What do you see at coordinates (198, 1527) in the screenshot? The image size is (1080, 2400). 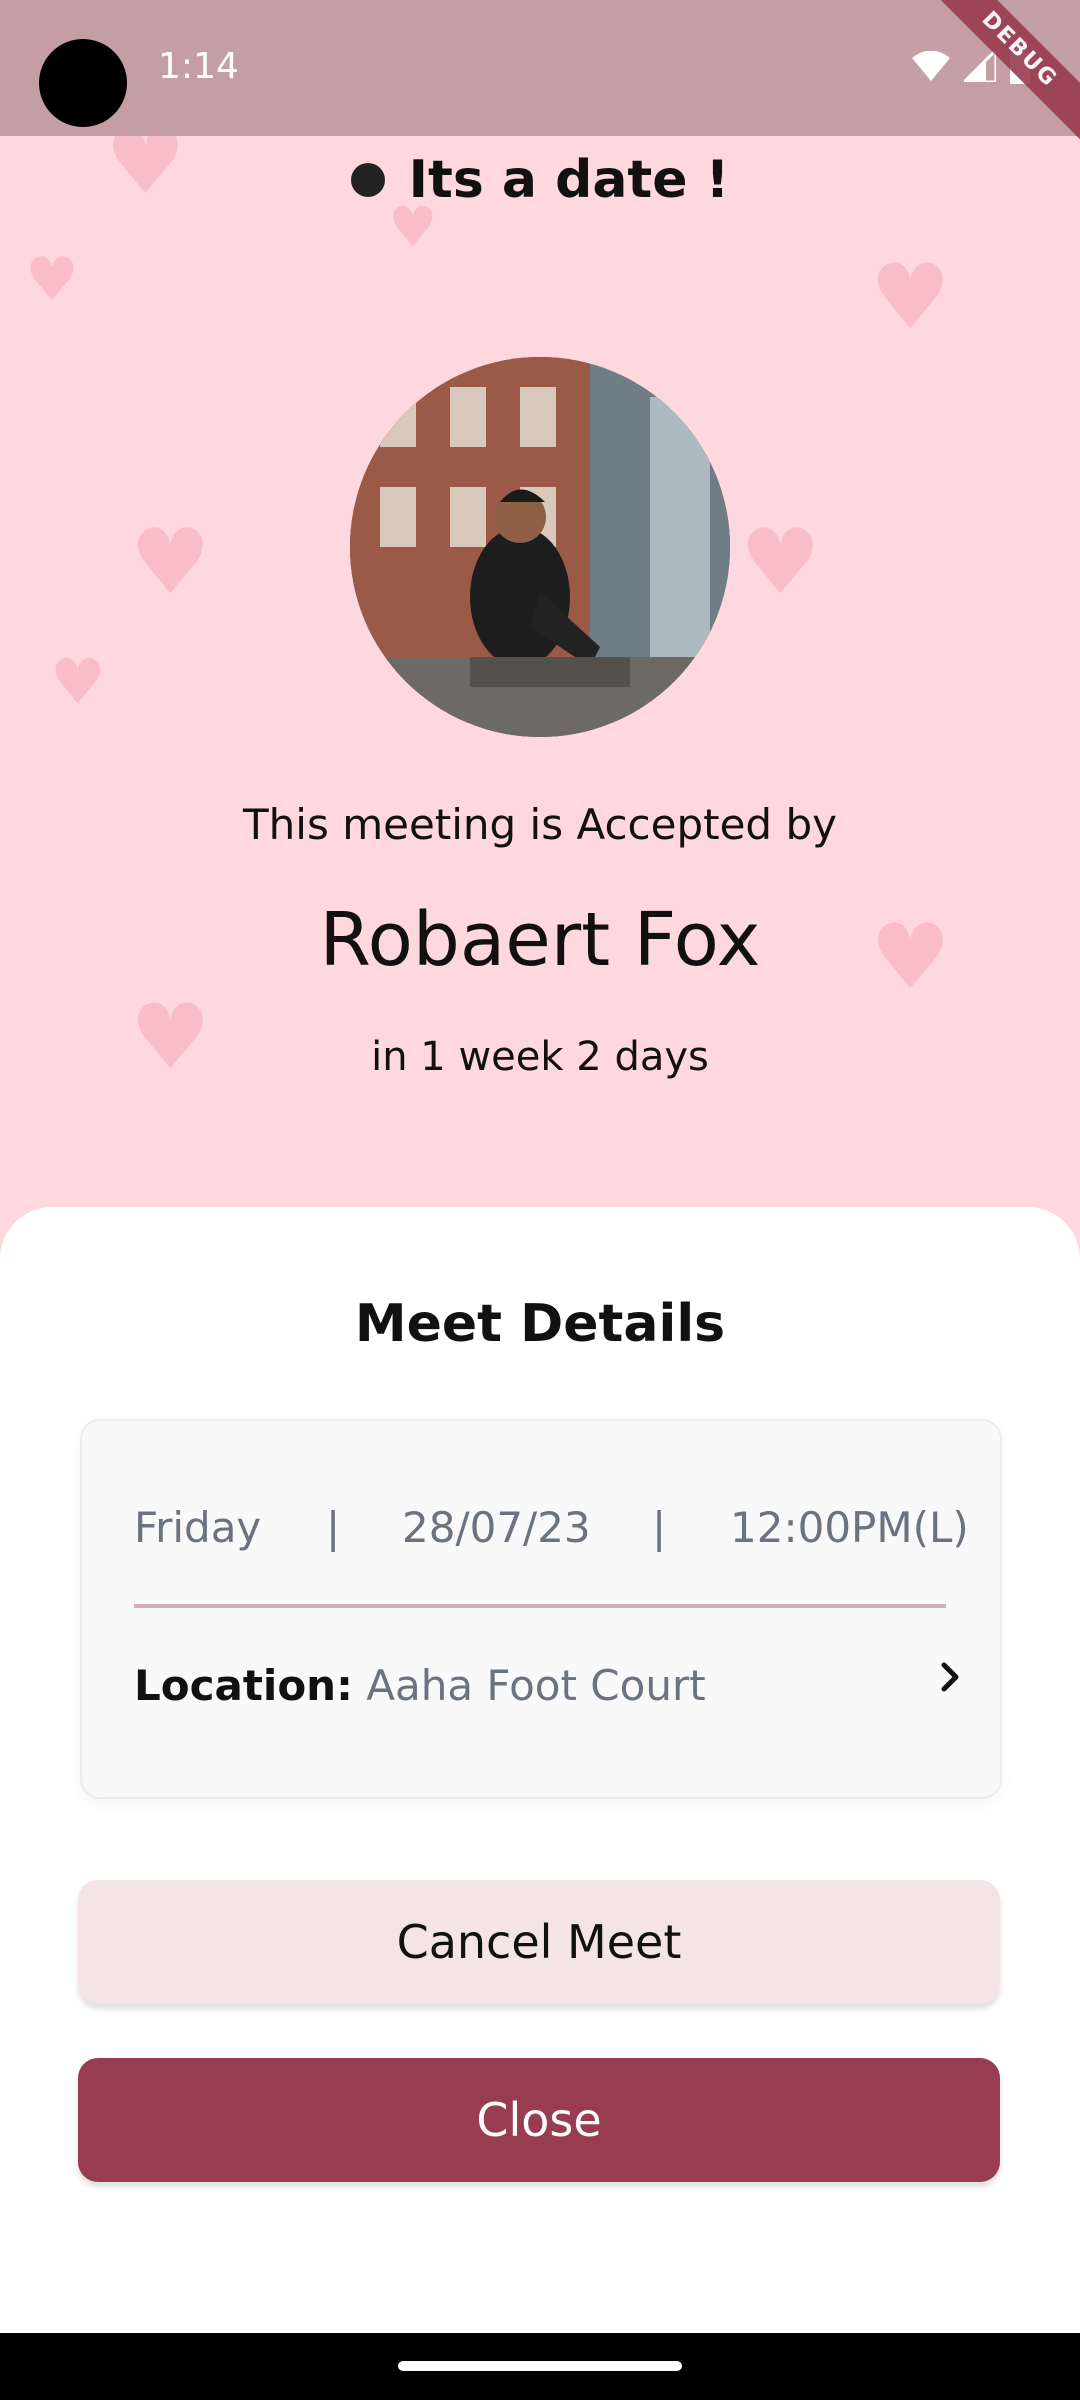 I see `meet-day: Friday` at bounding box center [198, 1527].